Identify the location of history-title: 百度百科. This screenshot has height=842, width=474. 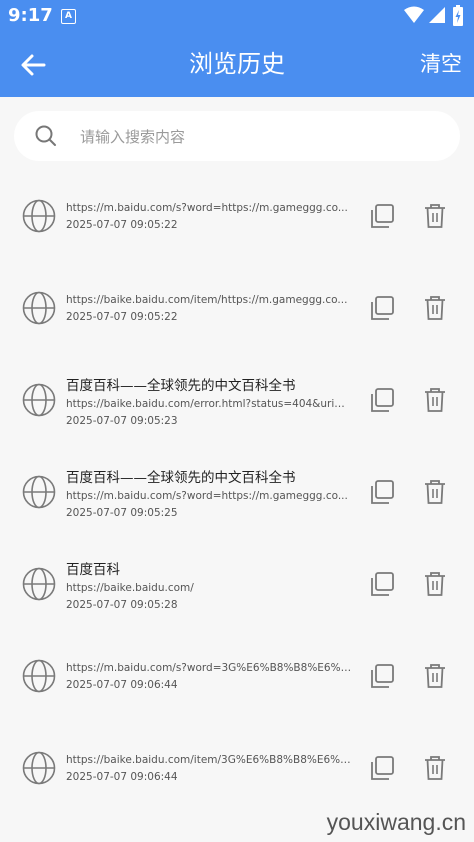
(93, 569).